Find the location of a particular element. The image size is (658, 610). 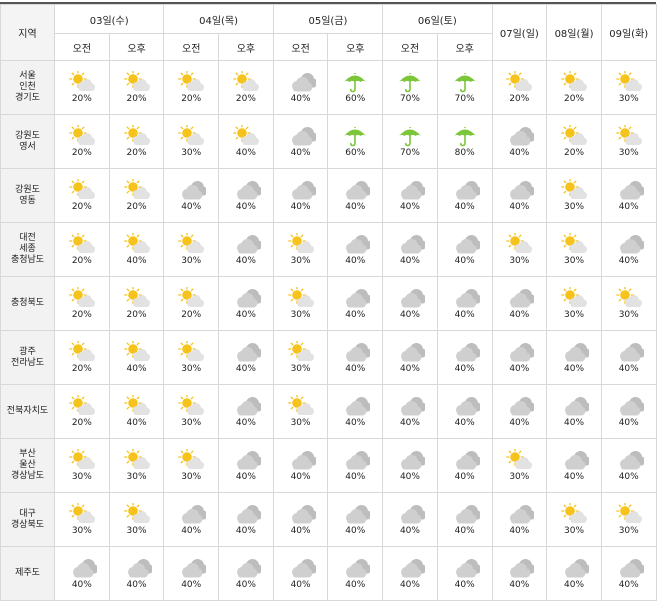

region-label: 울산 is located at coordinates (27, 465).